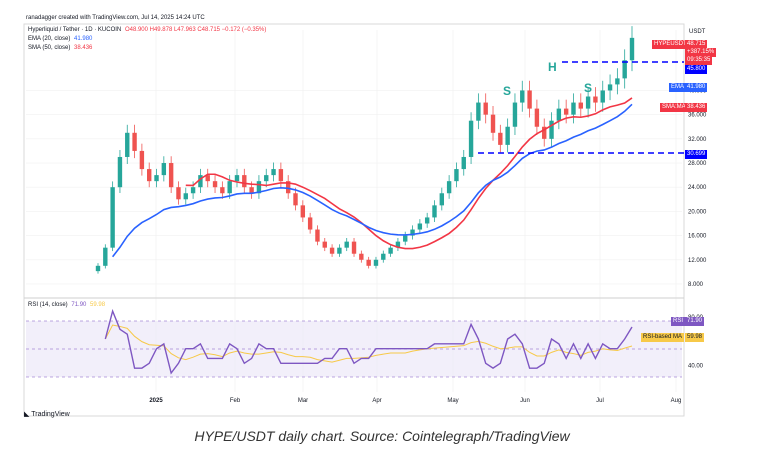  Describe the element at coordinates (663, 337) in the screenshot. I see `rsi-ma-tag-label: RSI-based MA` at that location.